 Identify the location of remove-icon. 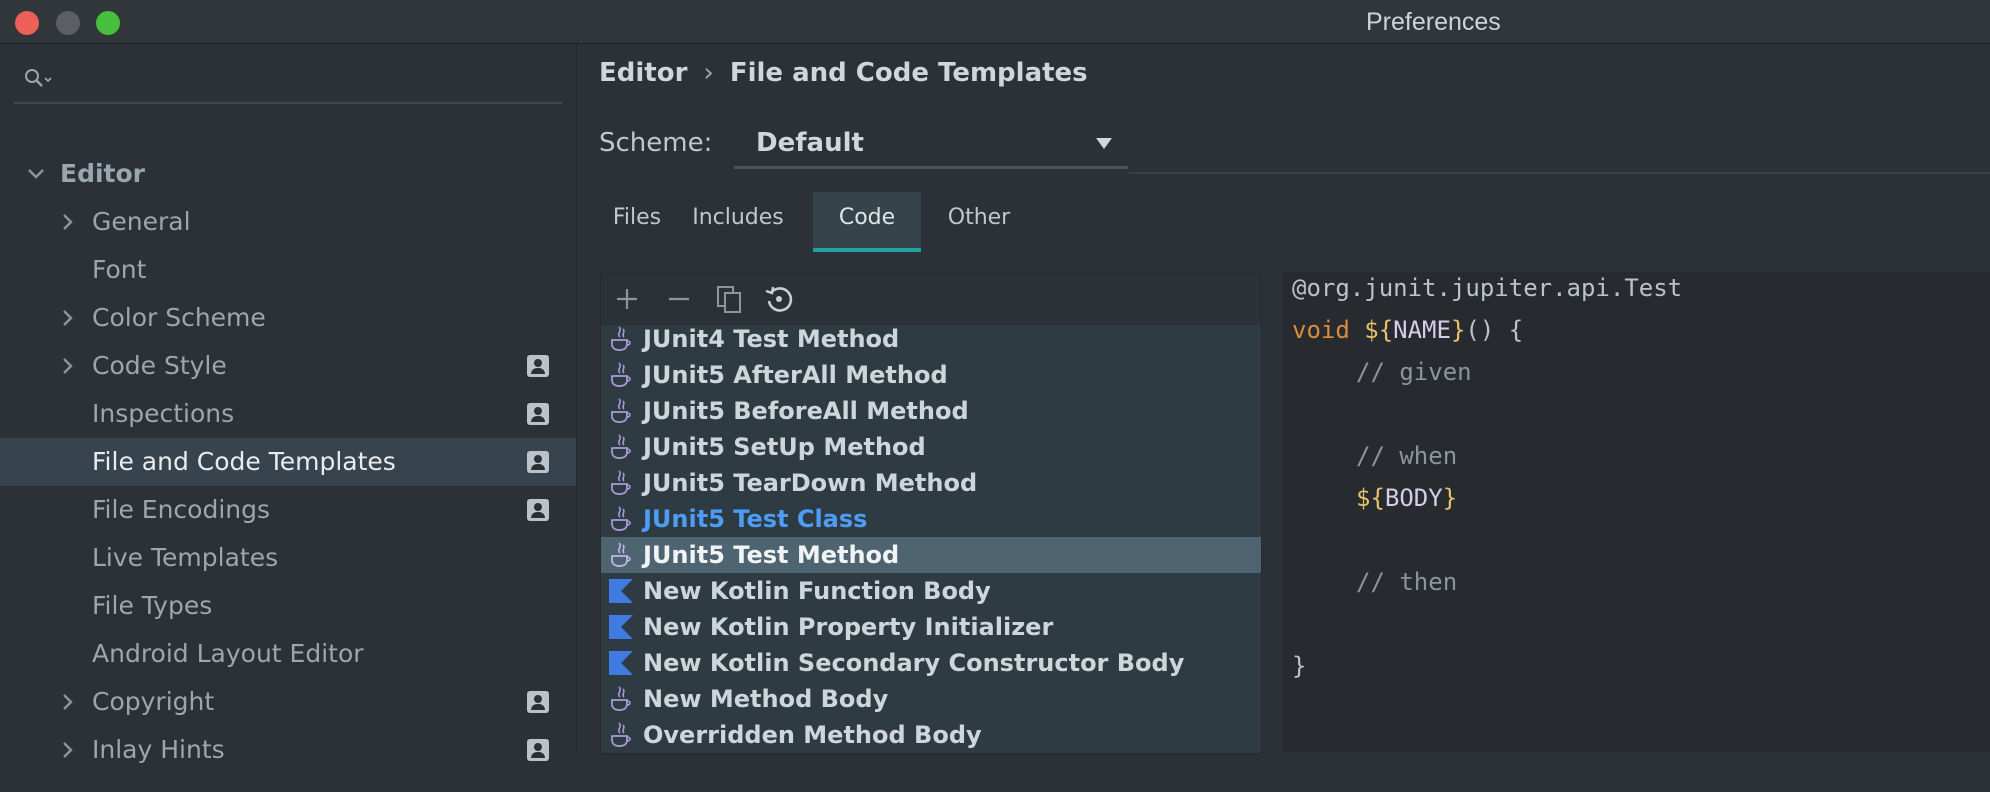
(679, 299).